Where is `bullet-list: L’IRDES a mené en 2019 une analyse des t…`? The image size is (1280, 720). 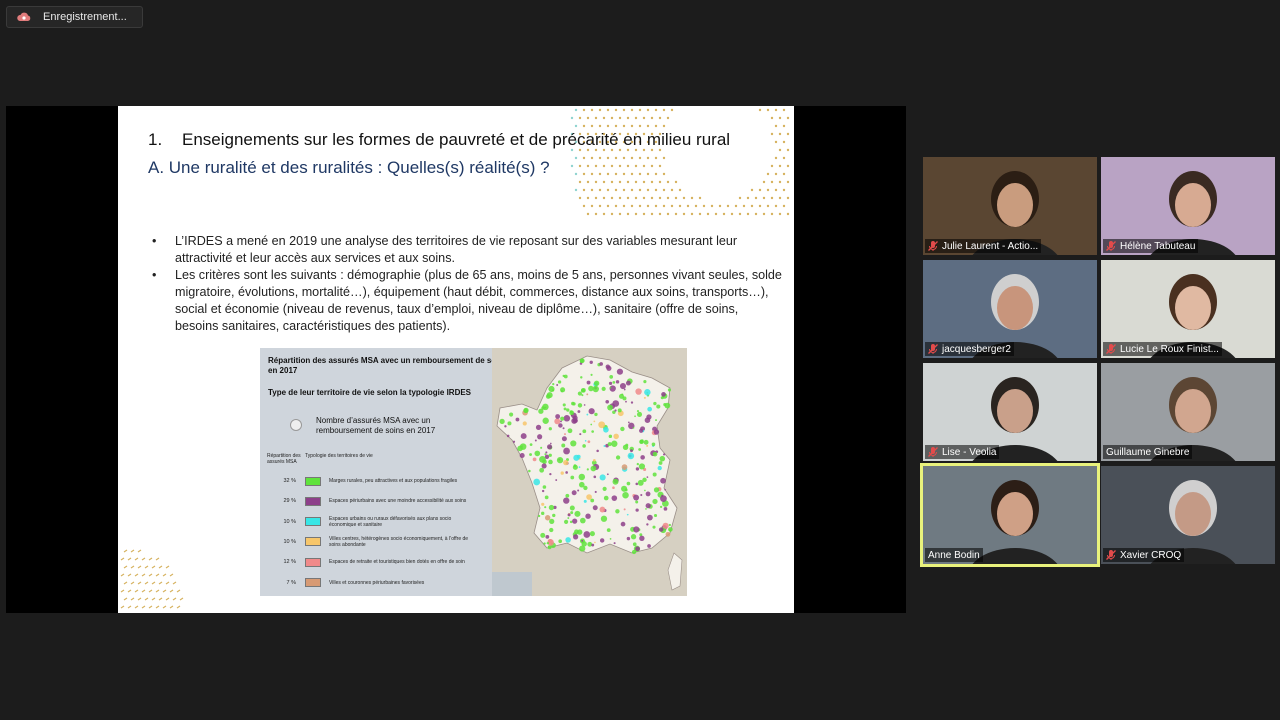
bullet-list: L’IRDES a mené en 2019 une analyse des t… is located at coordinates (468, 284).